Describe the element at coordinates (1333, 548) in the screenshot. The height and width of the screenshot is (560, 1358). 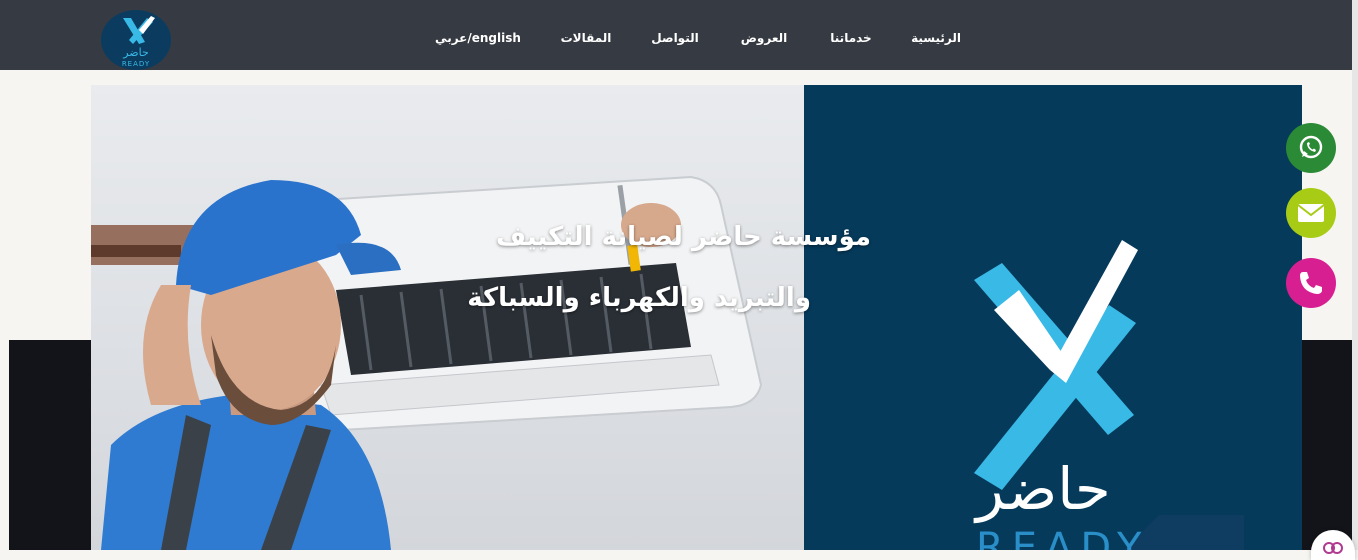
I see `chat-icon` at that location.